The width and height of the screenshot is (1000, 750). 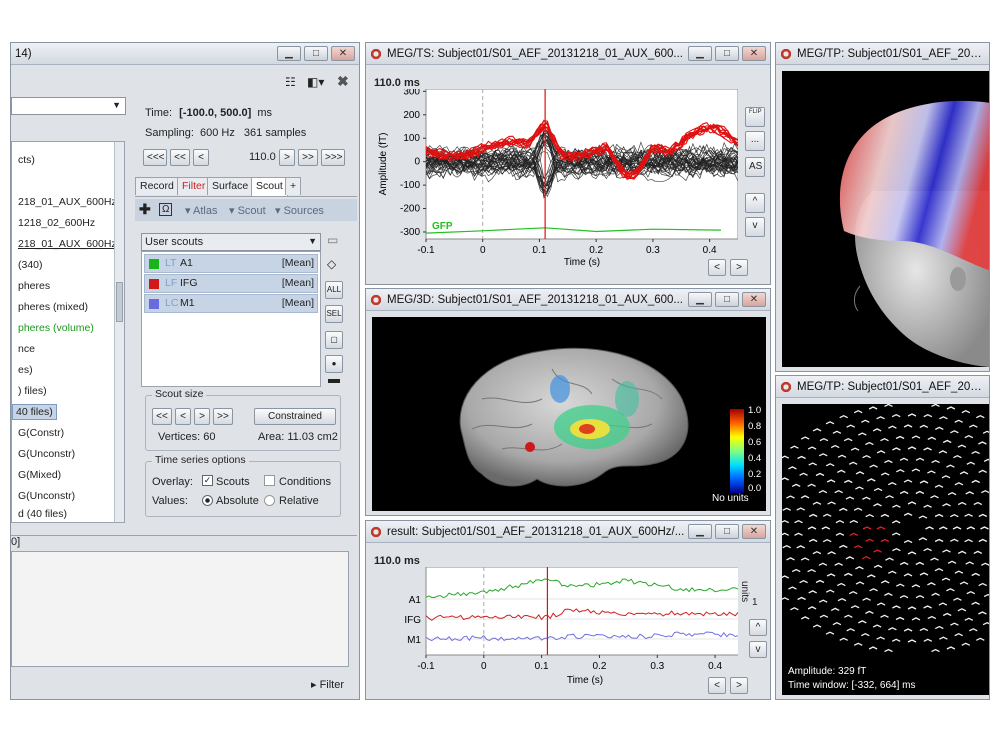 I want to click on list-item: (340), so click(x=30, y=265).